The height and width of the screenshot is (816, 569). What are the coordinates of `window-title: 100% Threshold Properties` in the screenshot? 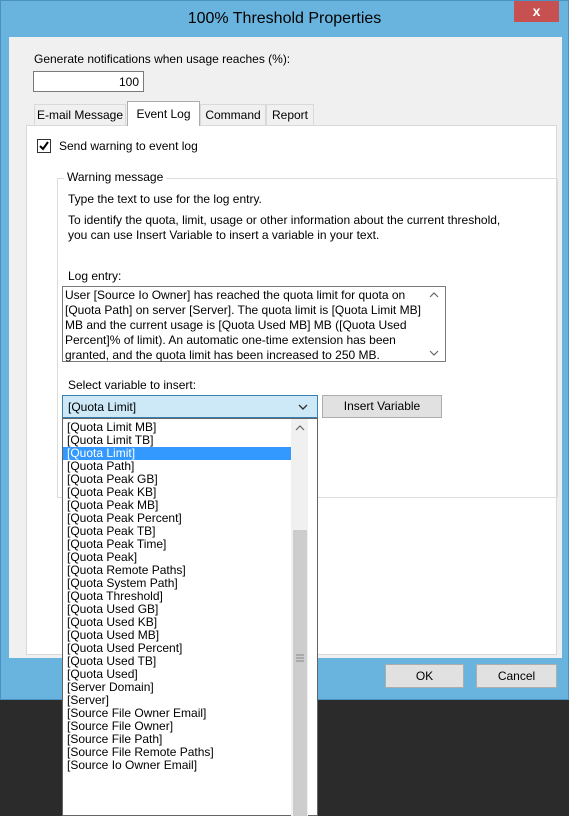 It's located at (284, 18).